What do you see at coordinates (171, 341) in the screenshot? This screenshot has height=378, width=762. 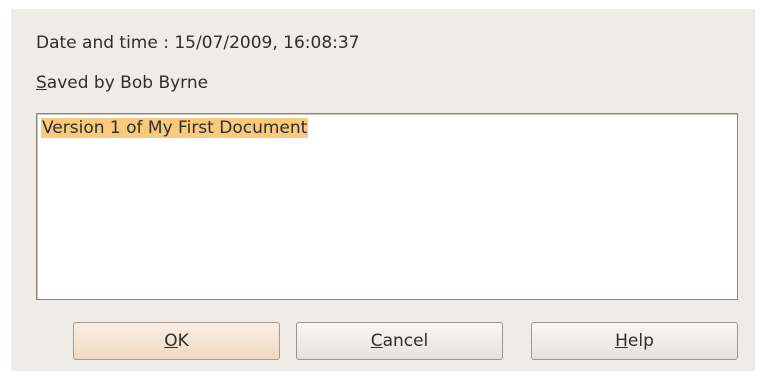 I see `ok-mnemonic: O` at bounding box center [171, 341].